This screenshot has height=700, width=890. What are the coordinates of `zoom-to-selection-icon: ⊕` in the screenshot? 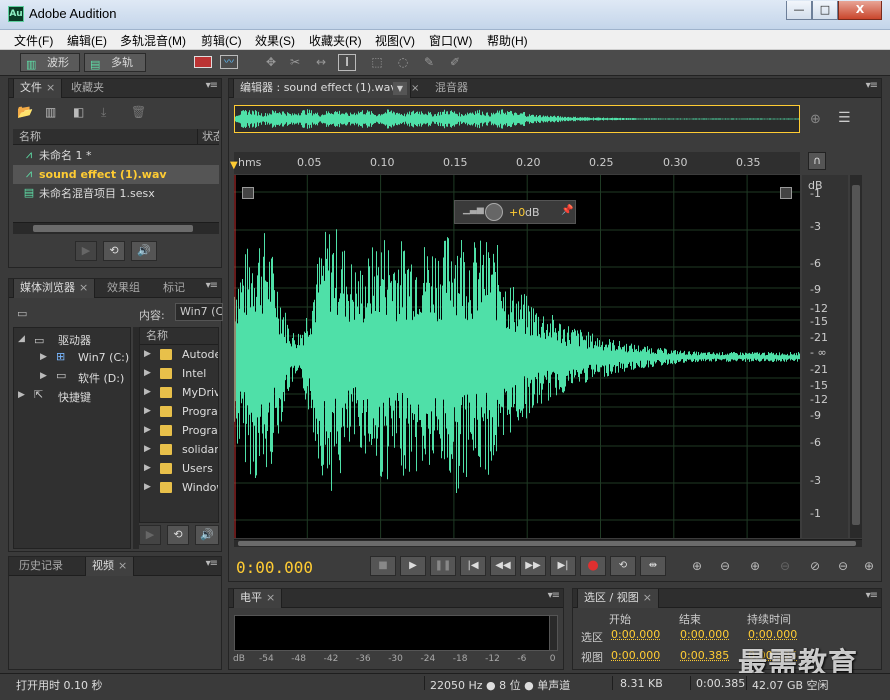 It's located at (815, 119).